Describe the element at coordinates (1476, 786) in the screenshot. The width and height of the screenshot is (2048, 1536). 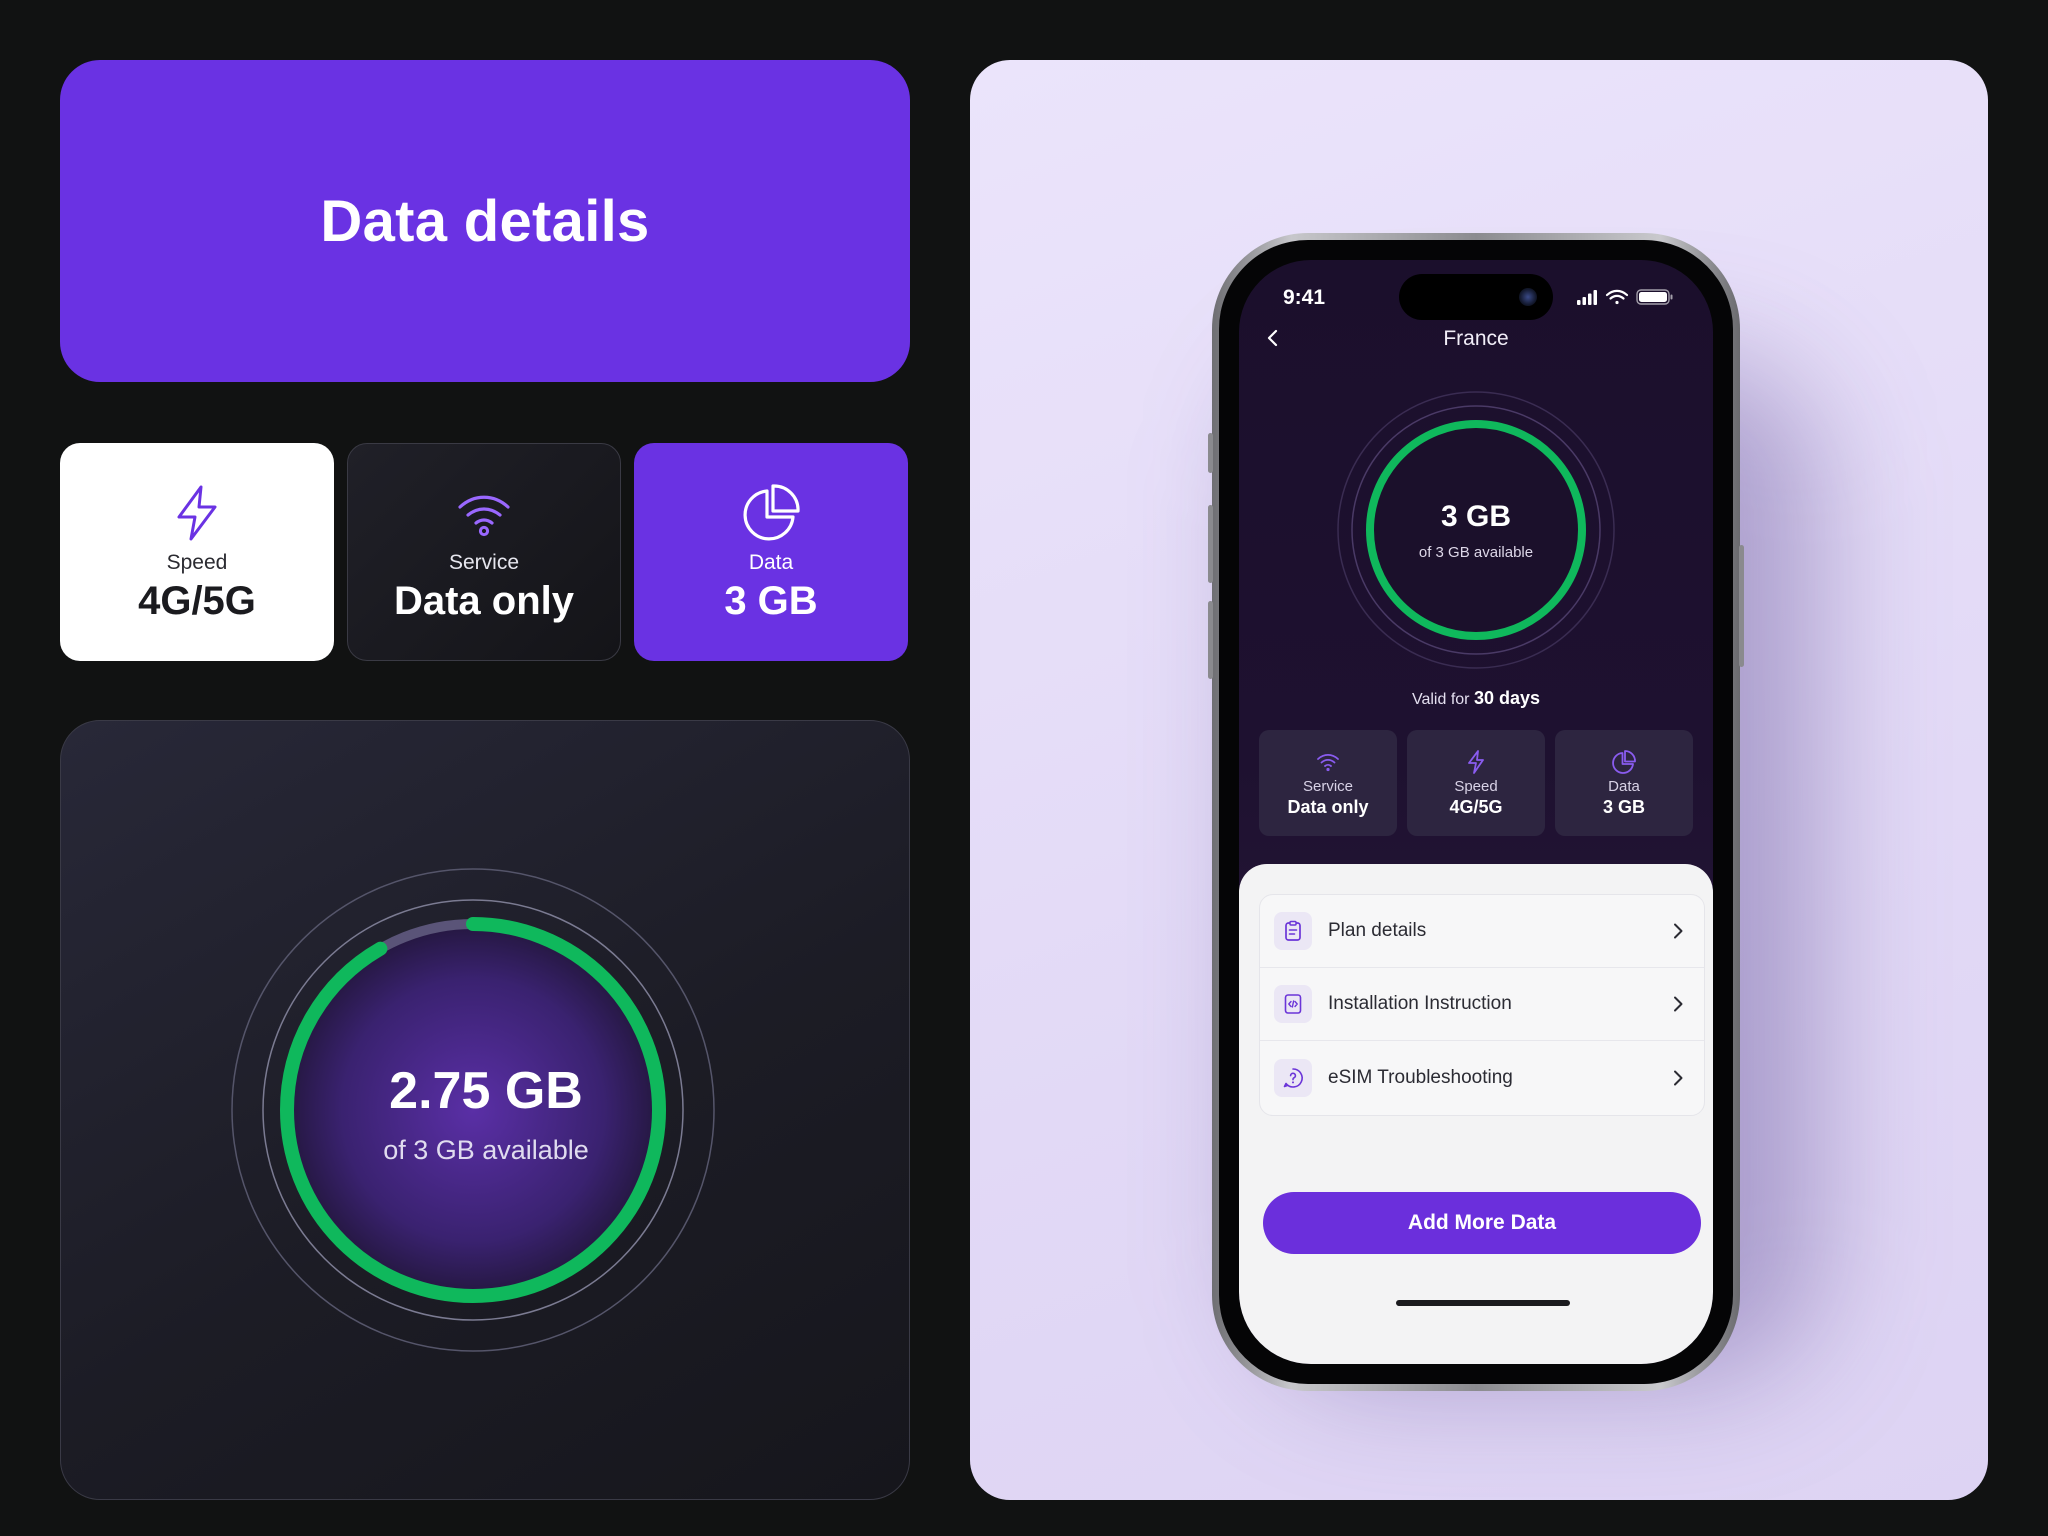
I see `mini-card-label: Speed` at that location.